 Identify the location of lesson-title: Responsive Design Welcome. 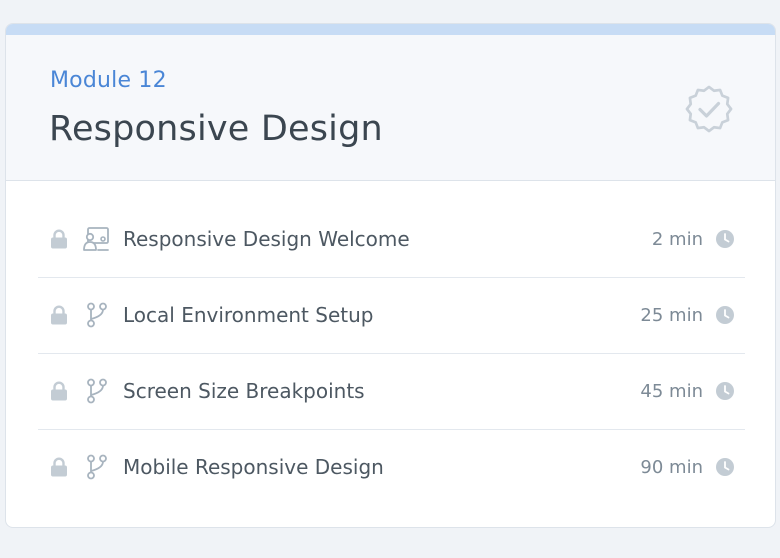
(266, 239).